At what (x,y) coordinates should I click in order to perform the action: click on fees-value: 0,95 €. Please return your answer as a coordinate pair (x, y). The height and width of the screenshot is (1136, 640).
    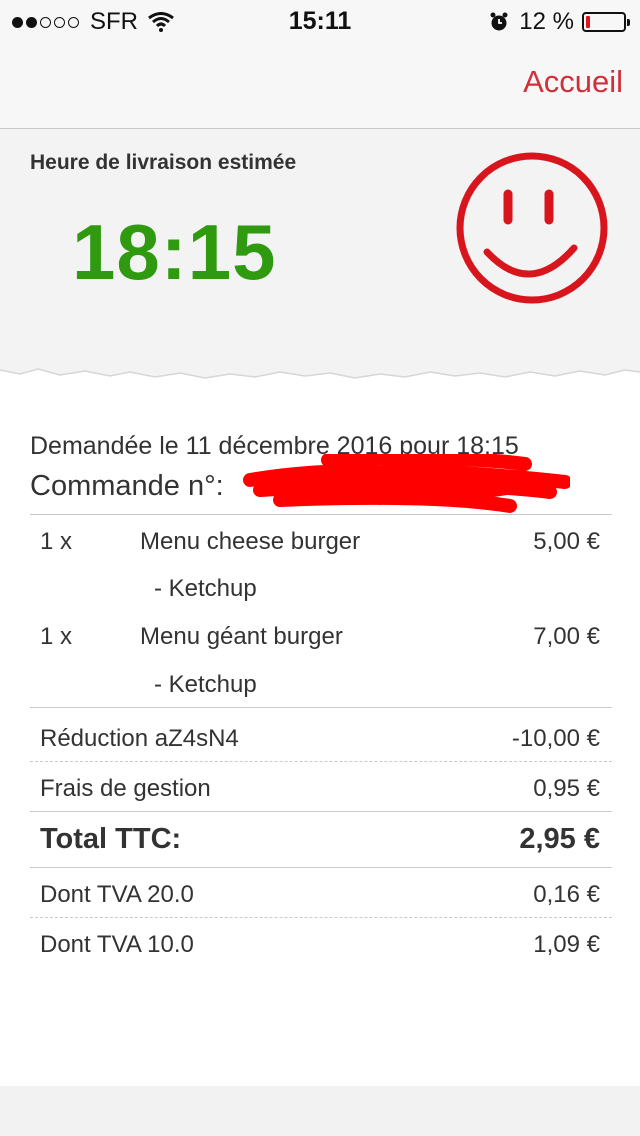
    Looking at the image, I should click on (566, 788).